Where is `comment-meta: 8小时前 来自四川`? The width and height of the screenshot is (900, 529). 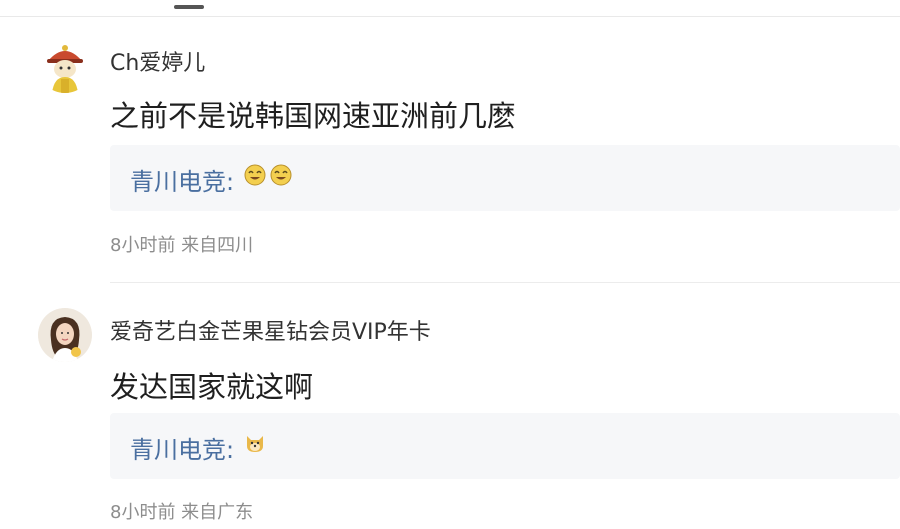 comment-meta: 8小时前 来自四川 is located at coordinates (182, 245).